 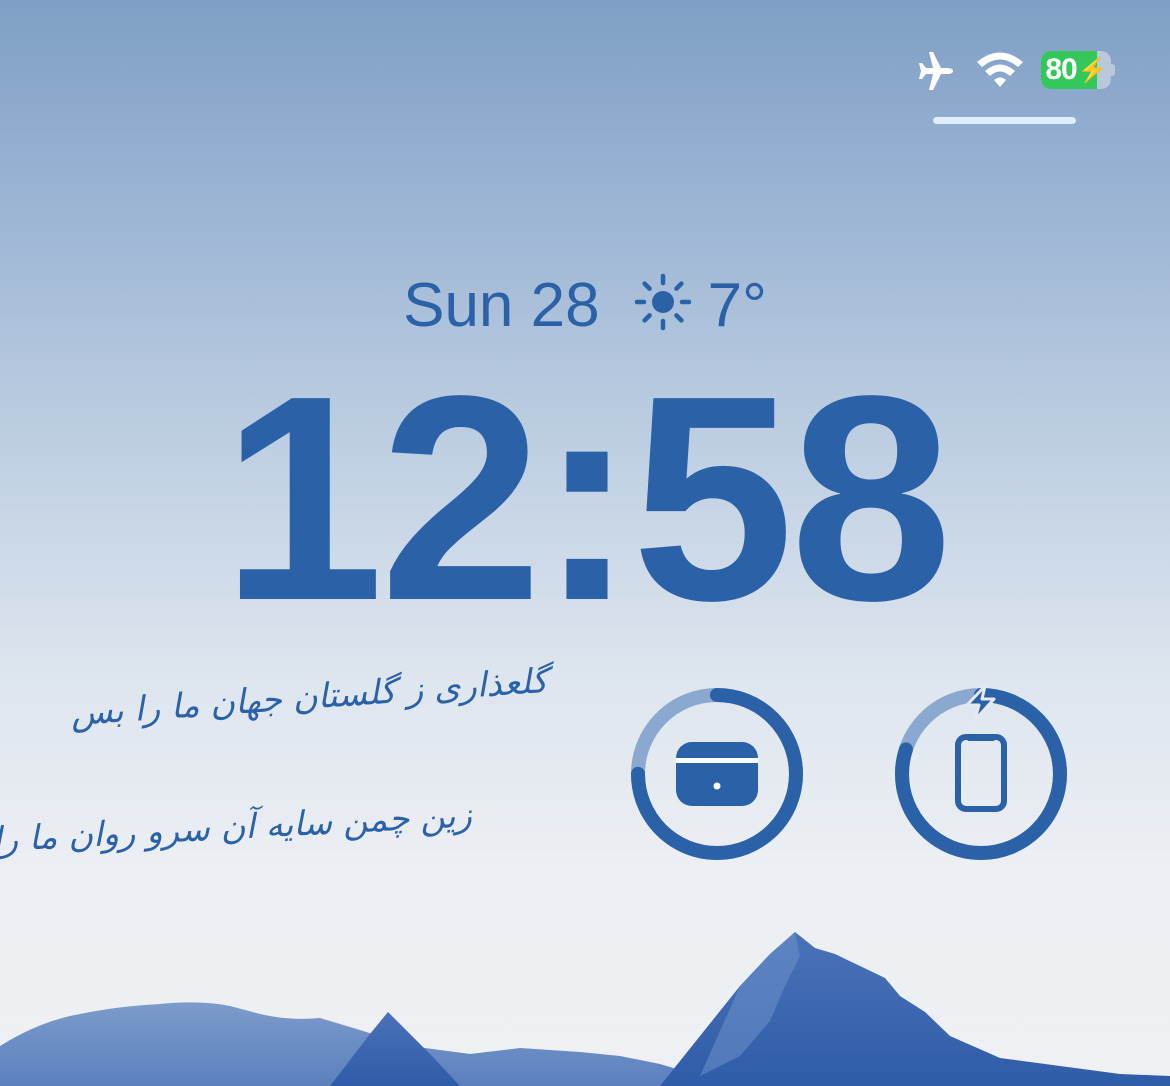 I want to click on phone-battery-widget, so click(x=981, y=774).